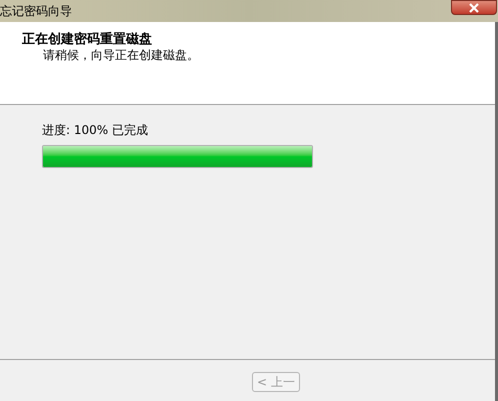 The width and height of the screenshot is (498, 401). I want to click on window-title: 忘记密码向导, so click(36, 11).